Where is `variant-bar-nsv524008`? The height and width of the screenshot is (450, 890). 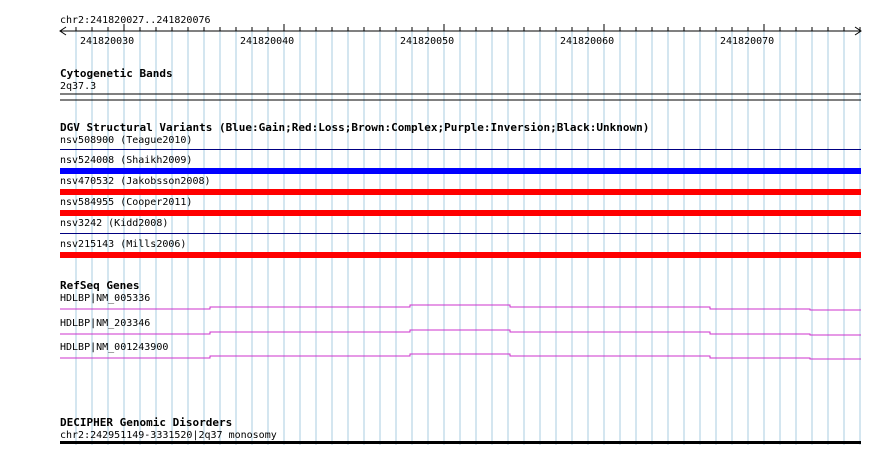
variant-bar-nsv524008 is located at coordinates (460, 171).